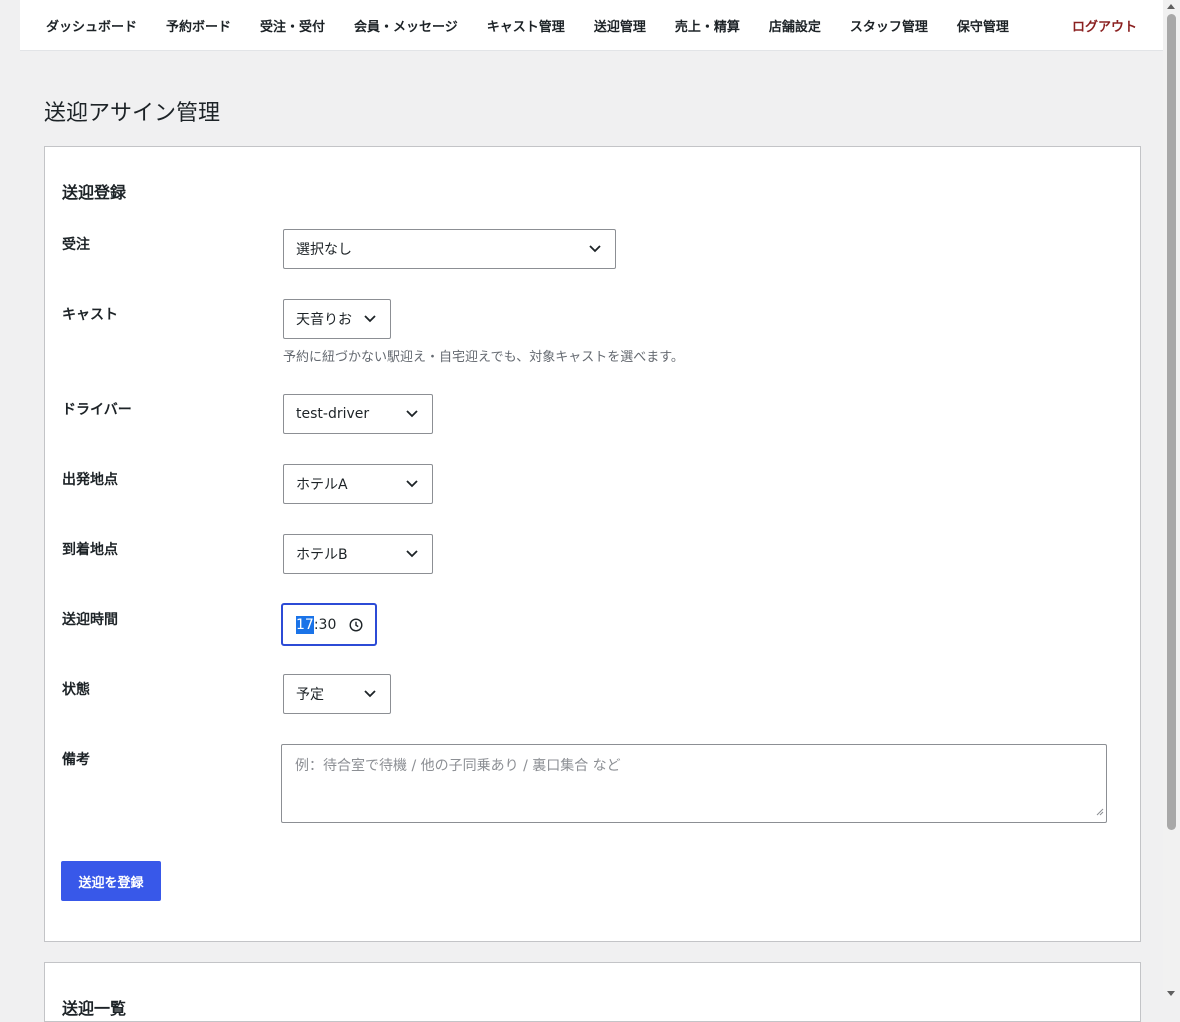 Image resolution: width=1180 pixels, height=1022 pixels. Describe the element at coordinates (76, 245) in the screenshot. I see `order-label: 受注` at that location.